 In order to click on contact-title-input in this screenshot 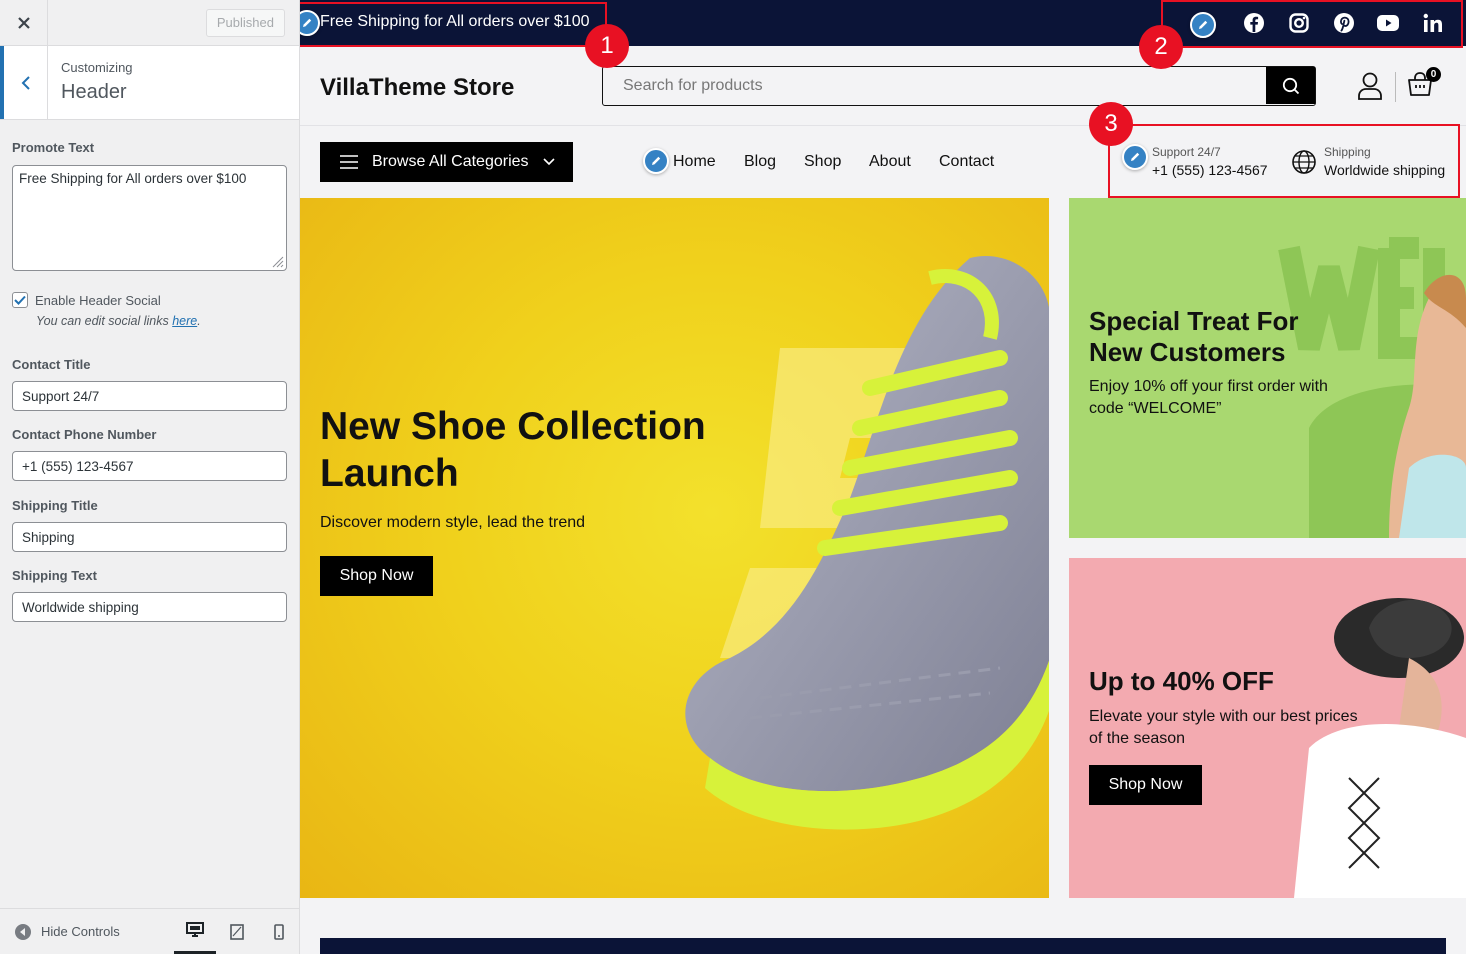, I will do `click(149, 396)`.